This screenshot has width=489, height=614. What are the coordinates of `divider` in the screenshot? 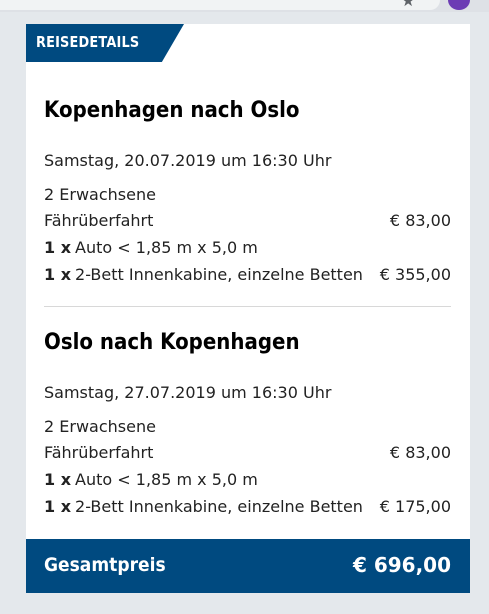 It's located at (247, 306).